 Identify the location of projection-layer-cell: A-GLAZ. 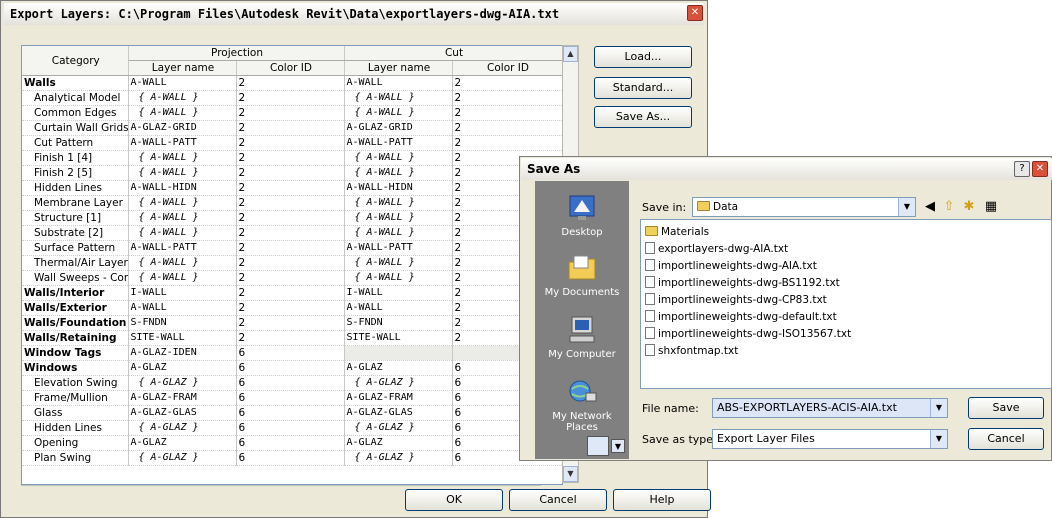
(182, 368).